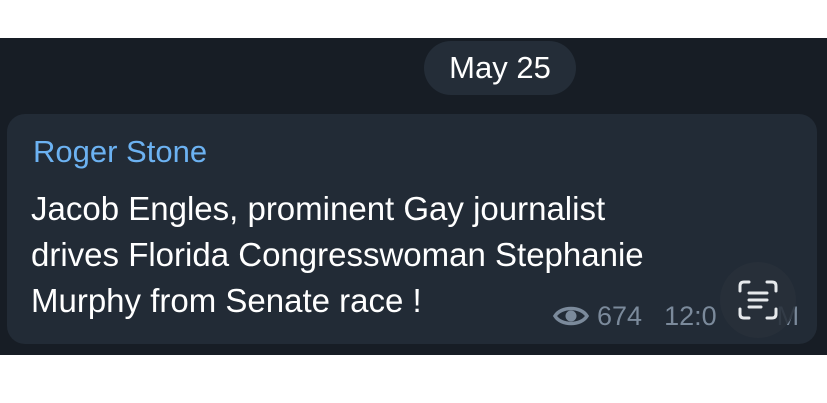  Describe the element at coordinates (337, 254) in the screenshot. I see `message-line: drives Florida Congresswoman Stephanie` at that location.